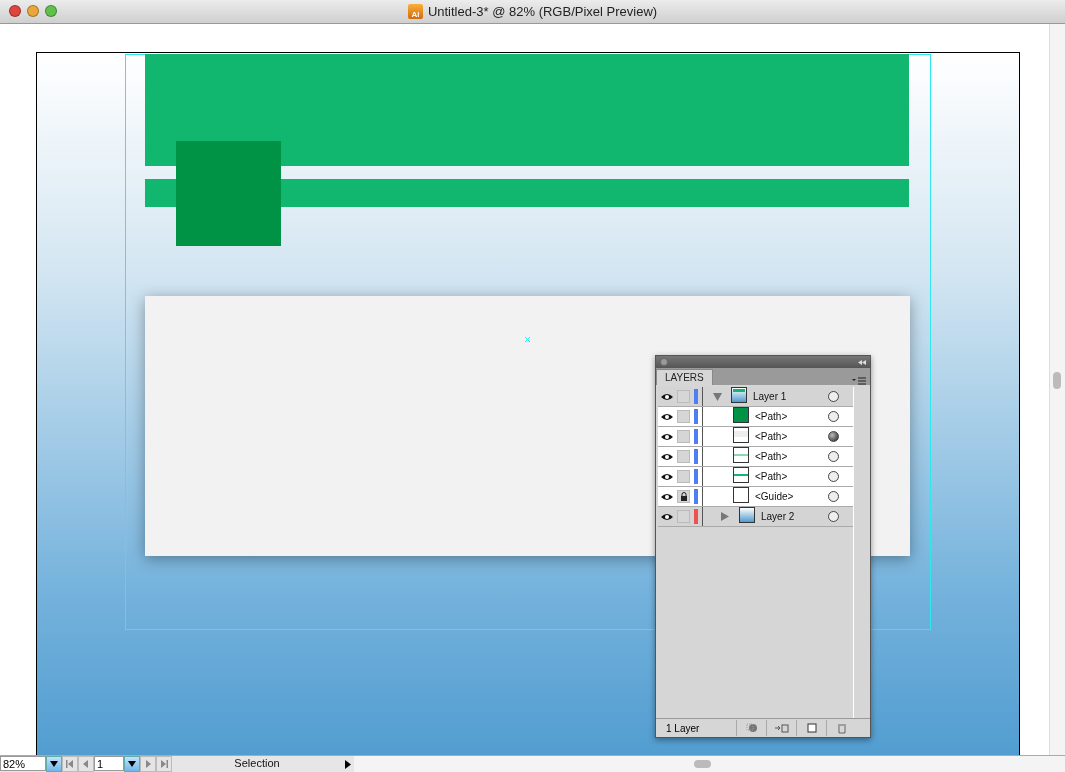  I want to click on panel-menu-icon, so click(859, 381).